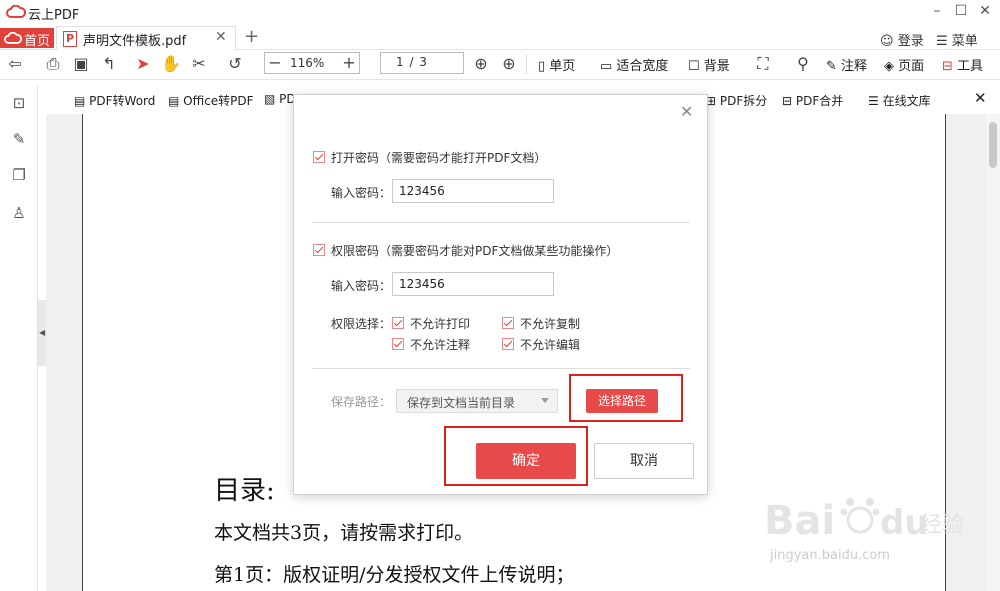 This screenshot has height=591, width=1000. What do you see at coordinates (622, 401) in the screenshot?
I see `choose-path-button: 选择路径` at bounding box center [622, 401].